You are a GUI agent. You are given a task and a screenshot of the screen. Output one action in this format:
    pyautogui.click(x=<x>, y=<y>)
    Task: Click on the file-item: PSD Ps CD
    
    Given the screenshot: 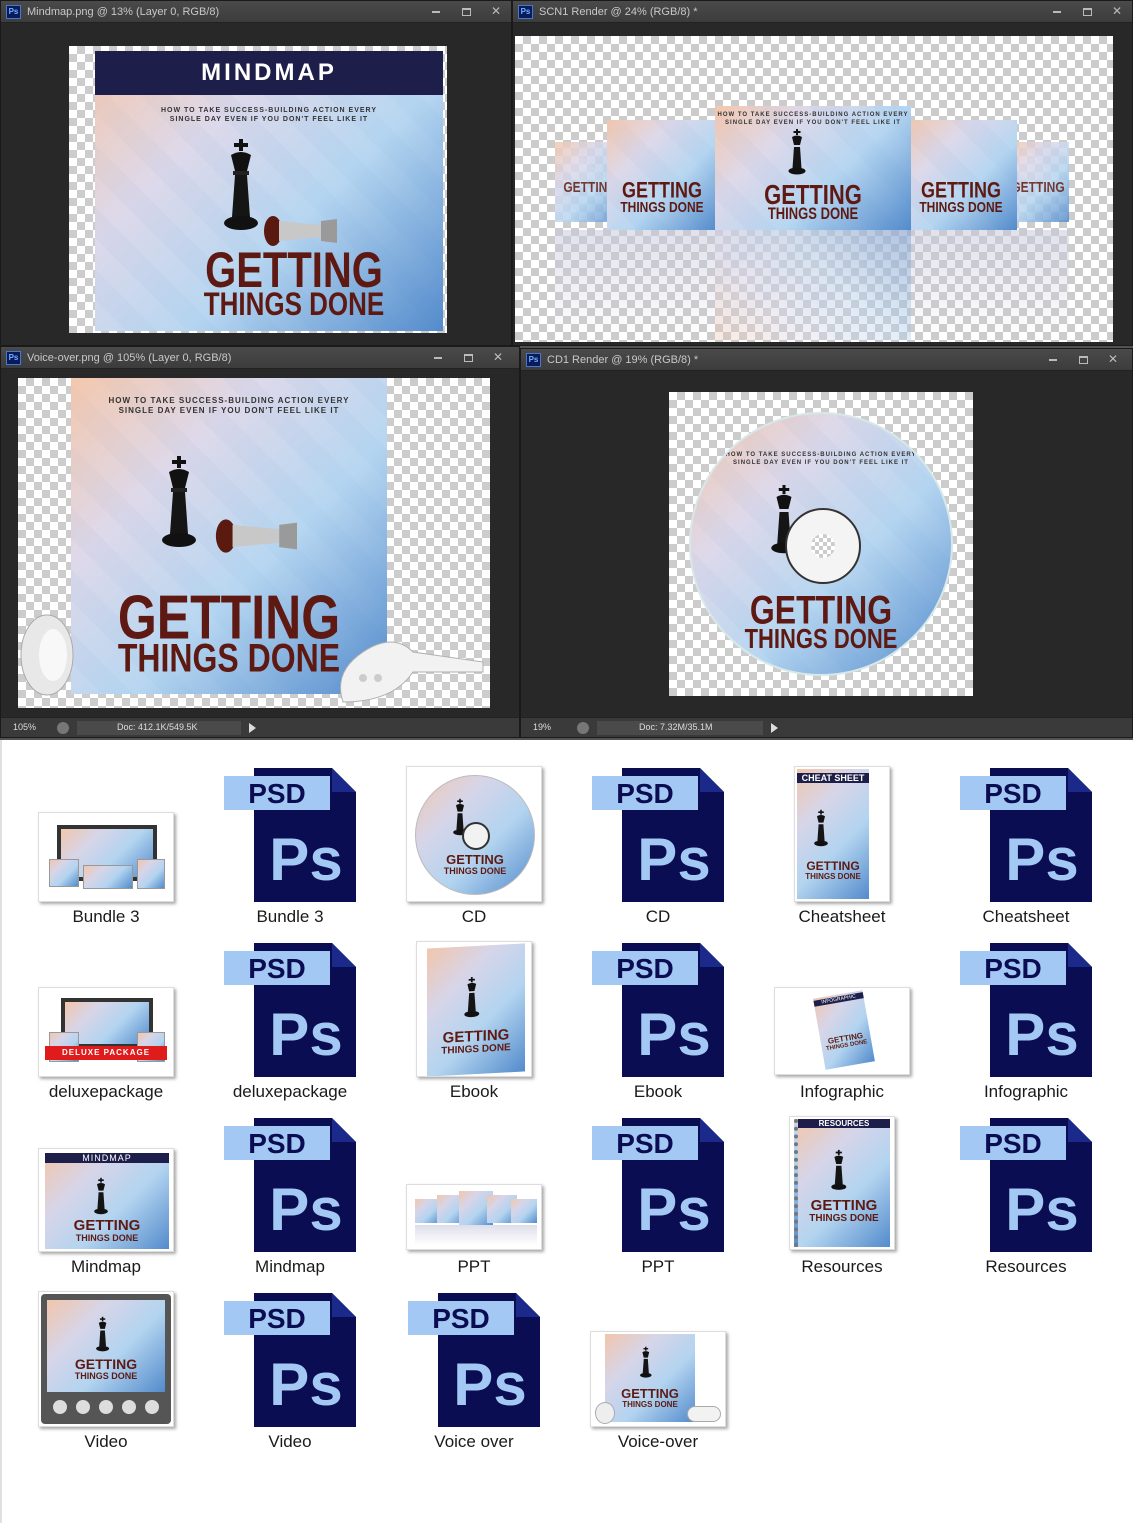 What is the action you would take?
    pyautogui.click(x=658, y=847)
    